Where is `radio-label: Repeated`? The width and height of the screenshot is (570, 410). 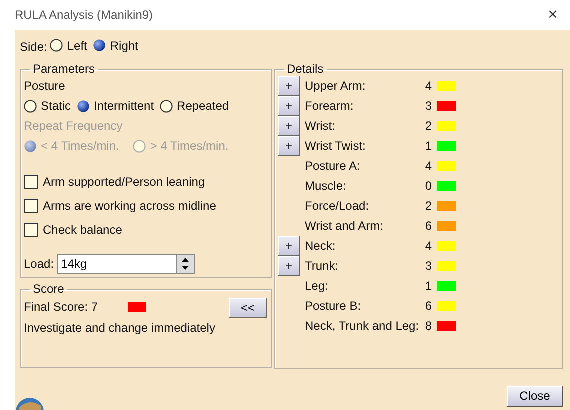 radio-label: Repeated is located at coordinates (203, 106).